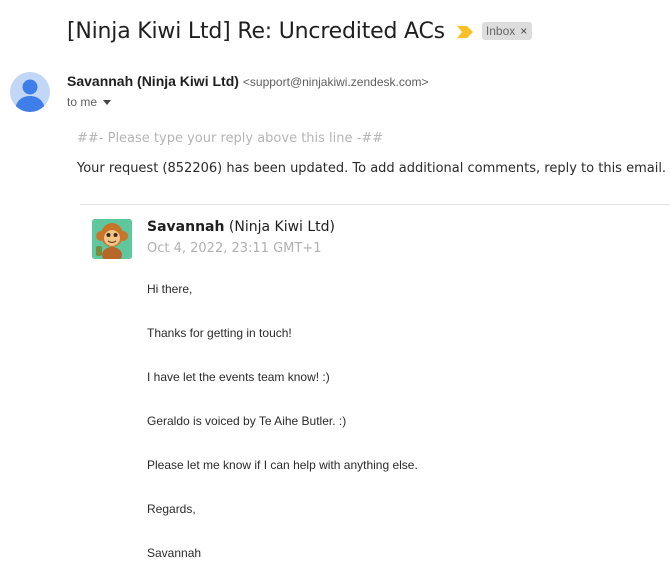  I want to click on monkey-avatar-icon, so click(112, 239).